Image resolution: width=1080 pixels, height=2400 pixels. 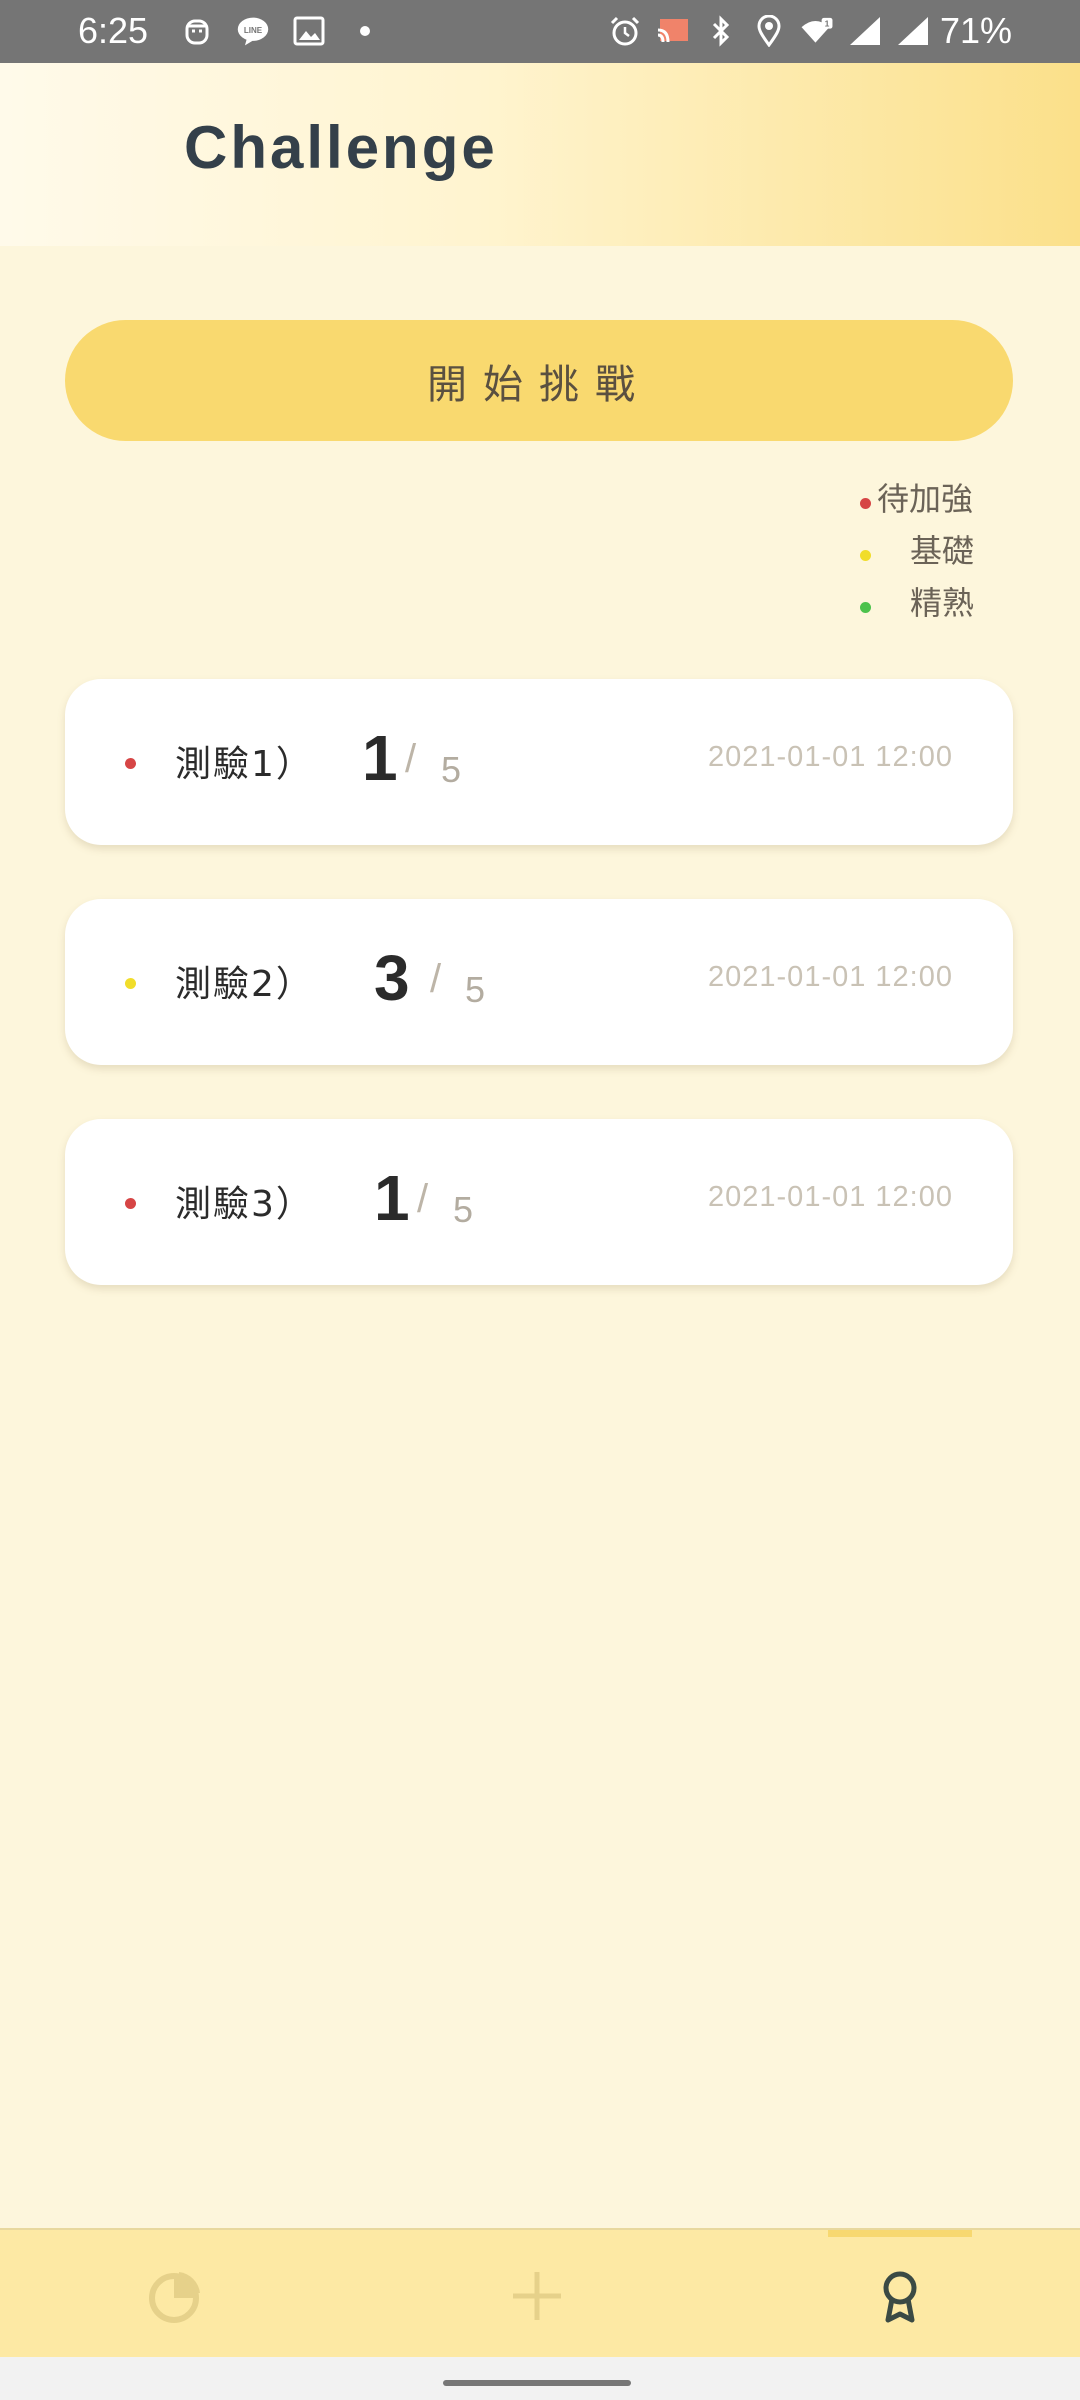 I want to click on badge-icon, so click(x=900, y=2298).